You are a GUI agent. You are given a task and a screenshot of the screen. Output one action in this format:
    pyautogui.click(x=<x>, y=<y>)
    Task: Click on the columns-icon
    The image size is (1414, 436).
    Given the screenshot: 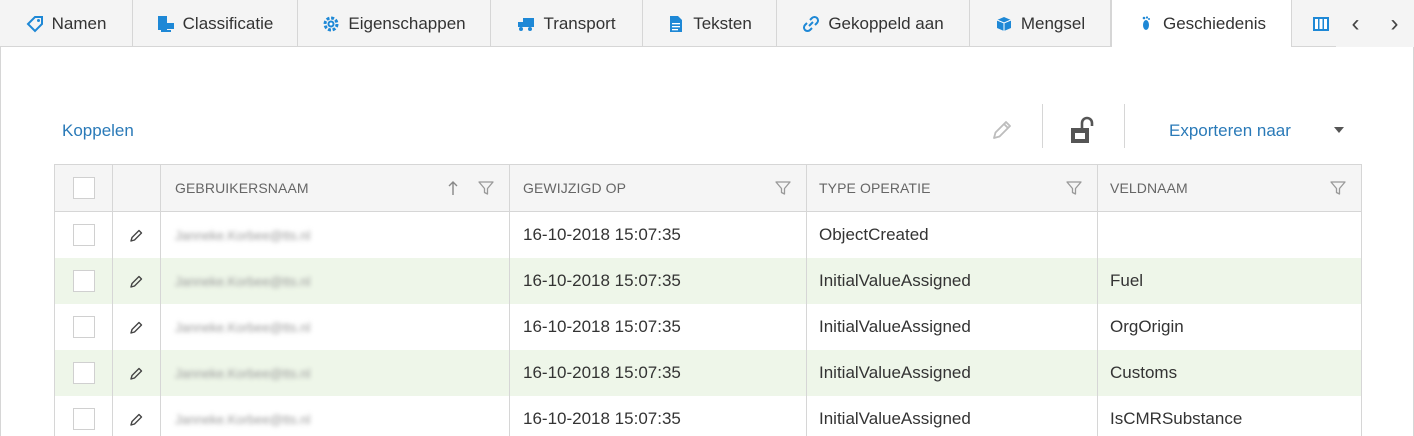 What is the action you would take?
    pyautogui.click(x=1321, y=24)
    